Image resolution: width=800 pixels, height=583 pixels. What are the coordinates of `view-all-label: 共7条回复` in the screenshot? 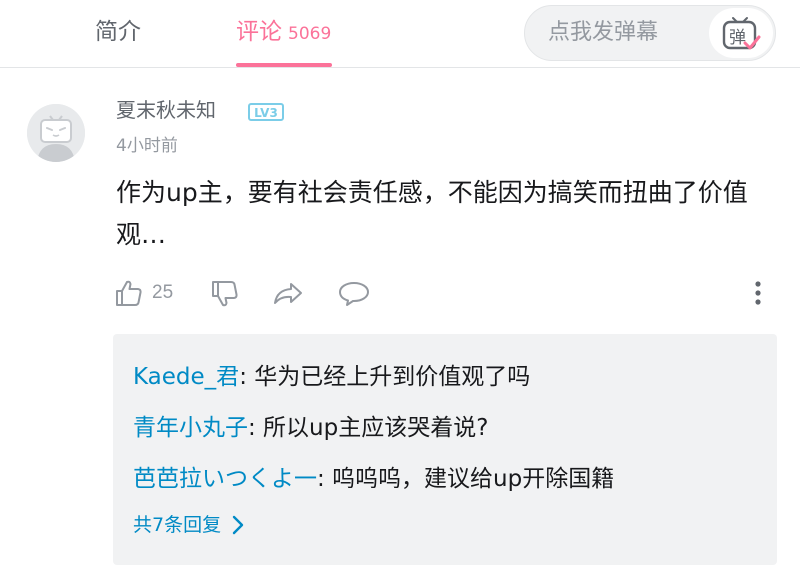 It's located at (177, 525).